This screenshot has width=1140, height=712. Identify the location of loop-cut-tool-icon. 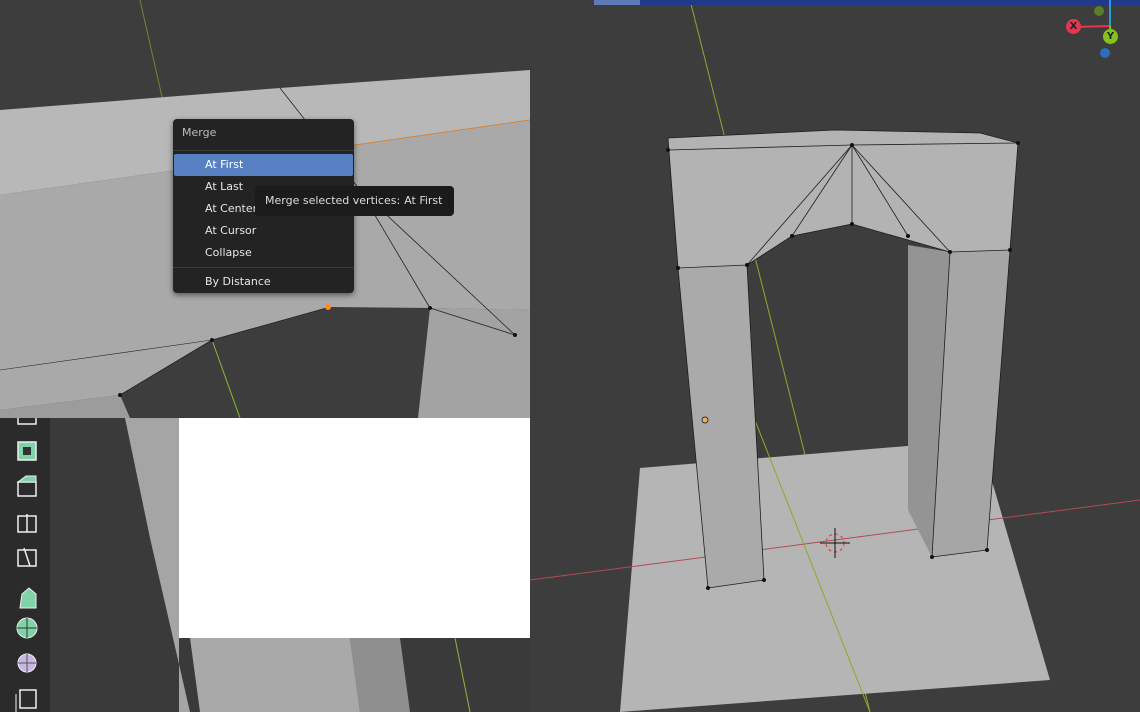
(27, 523).